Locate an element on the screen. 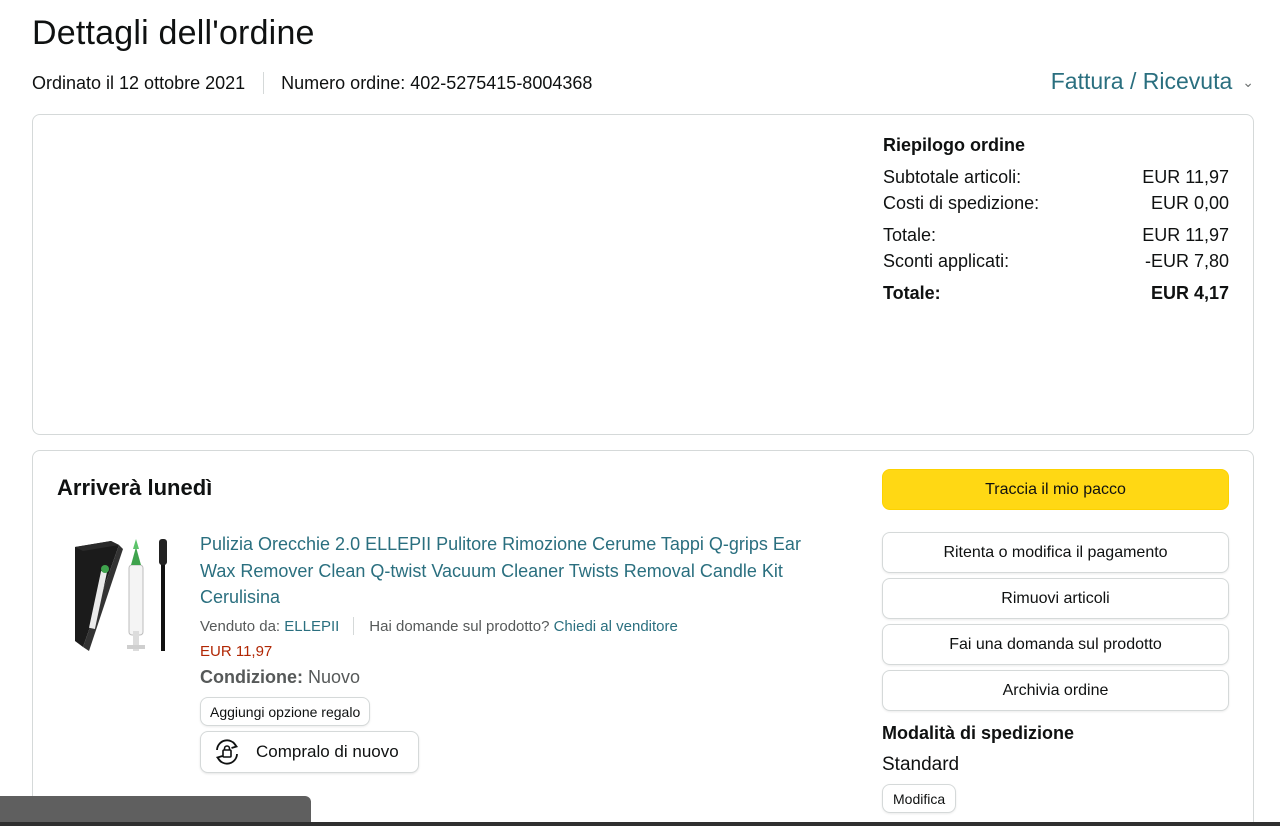 The image size is (1280, 826). summary-label: Sconti applicati: is located at coordinates (946, 260).